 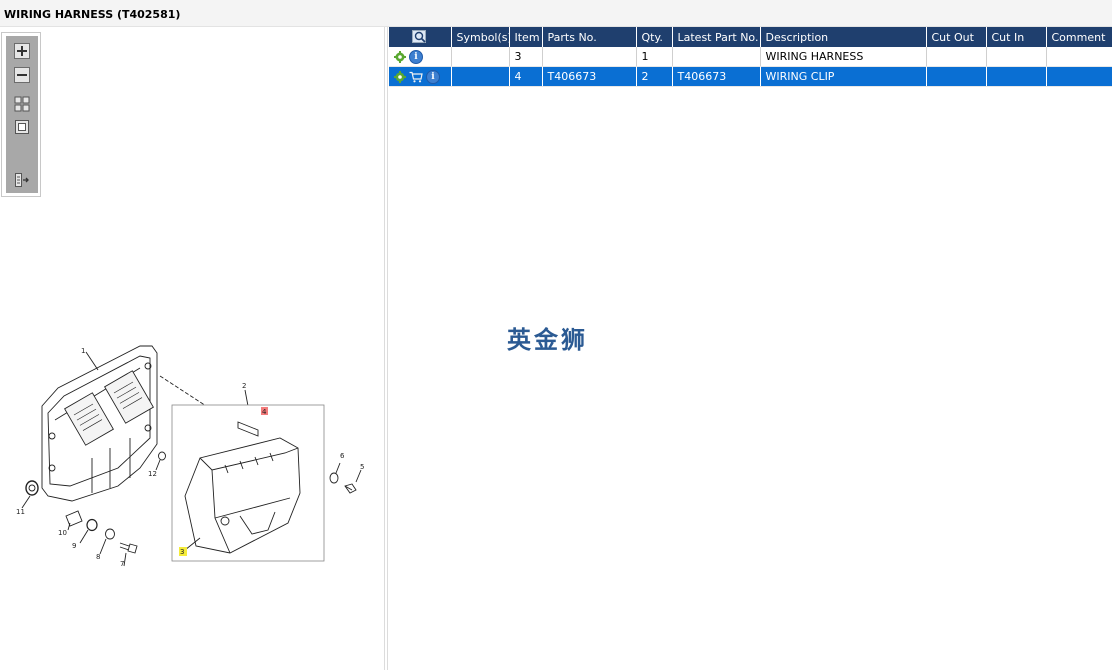 I want to click on column-header-description: Description, so click(x=843, y=37).